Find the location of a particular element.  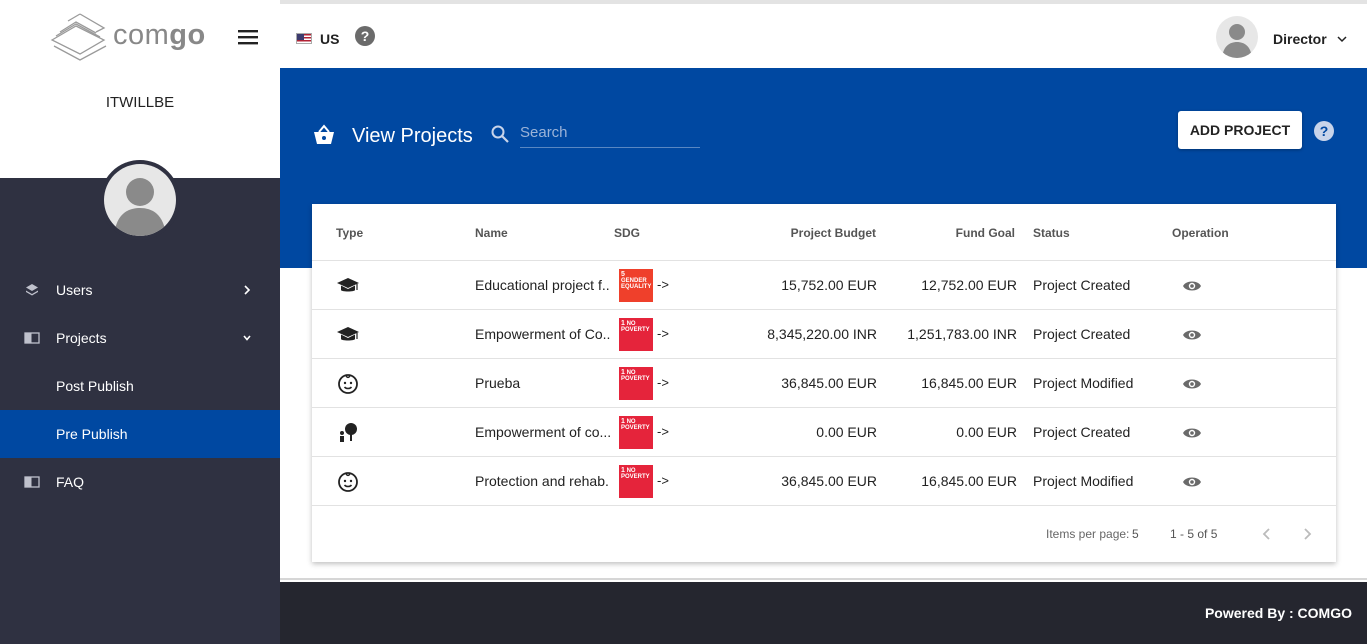

basket-icon is located at coordinates (324, 134).